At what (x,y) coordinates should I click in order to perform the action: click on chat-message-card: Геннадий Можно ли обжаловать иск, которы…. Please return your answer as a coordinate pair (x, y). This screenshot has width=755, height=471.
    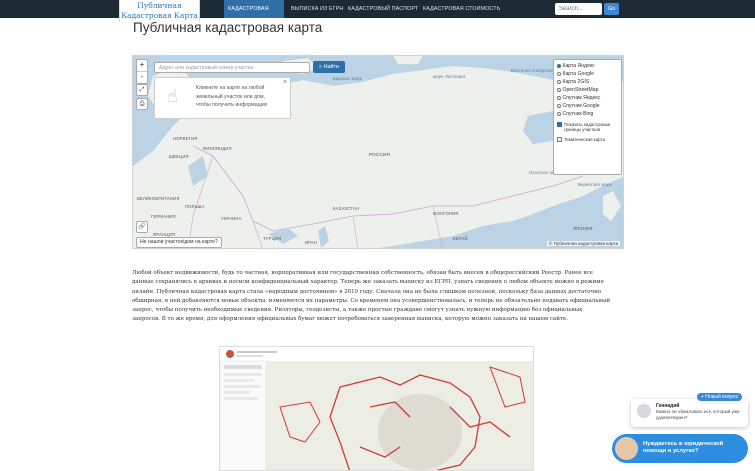
    Looking at the image, I should click on (689, 413).